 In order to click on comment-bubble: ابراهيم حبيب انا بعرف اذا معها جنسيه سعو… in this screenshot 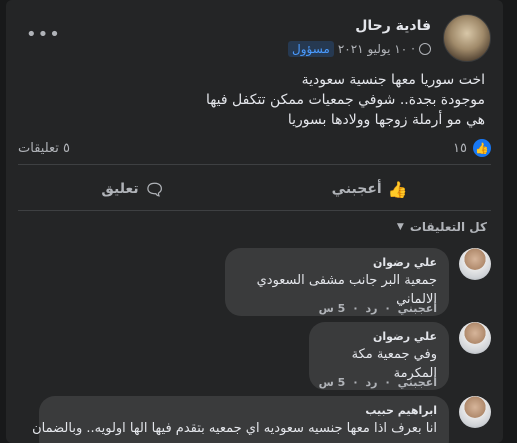, I will do `click(240, 419)`.